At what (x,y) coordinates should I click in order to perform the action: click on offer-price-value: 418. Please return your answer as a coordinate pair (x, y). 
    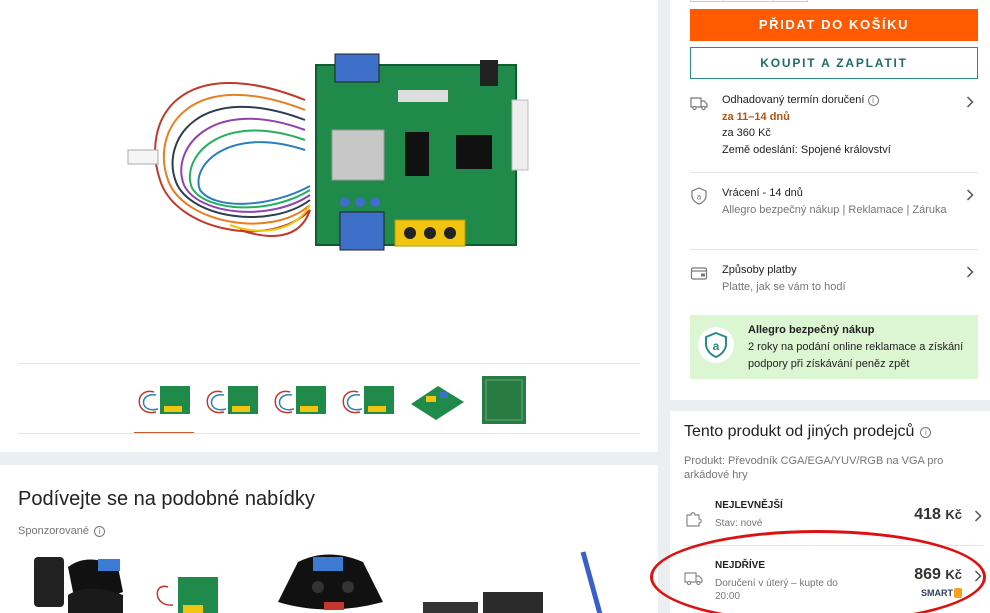
    Looking at the image, I should click on (927, 514).